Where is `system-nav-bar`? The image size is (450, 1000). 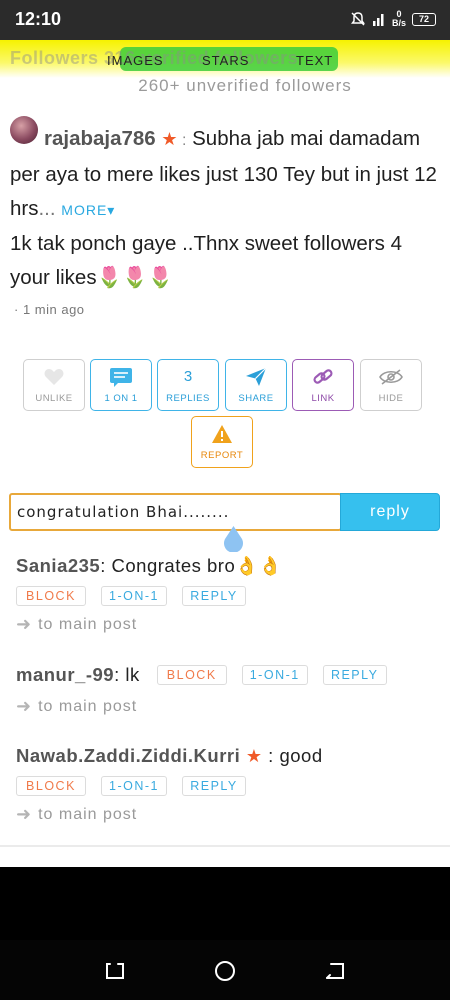
system-nav-bar is located at coordinates (225, 970).